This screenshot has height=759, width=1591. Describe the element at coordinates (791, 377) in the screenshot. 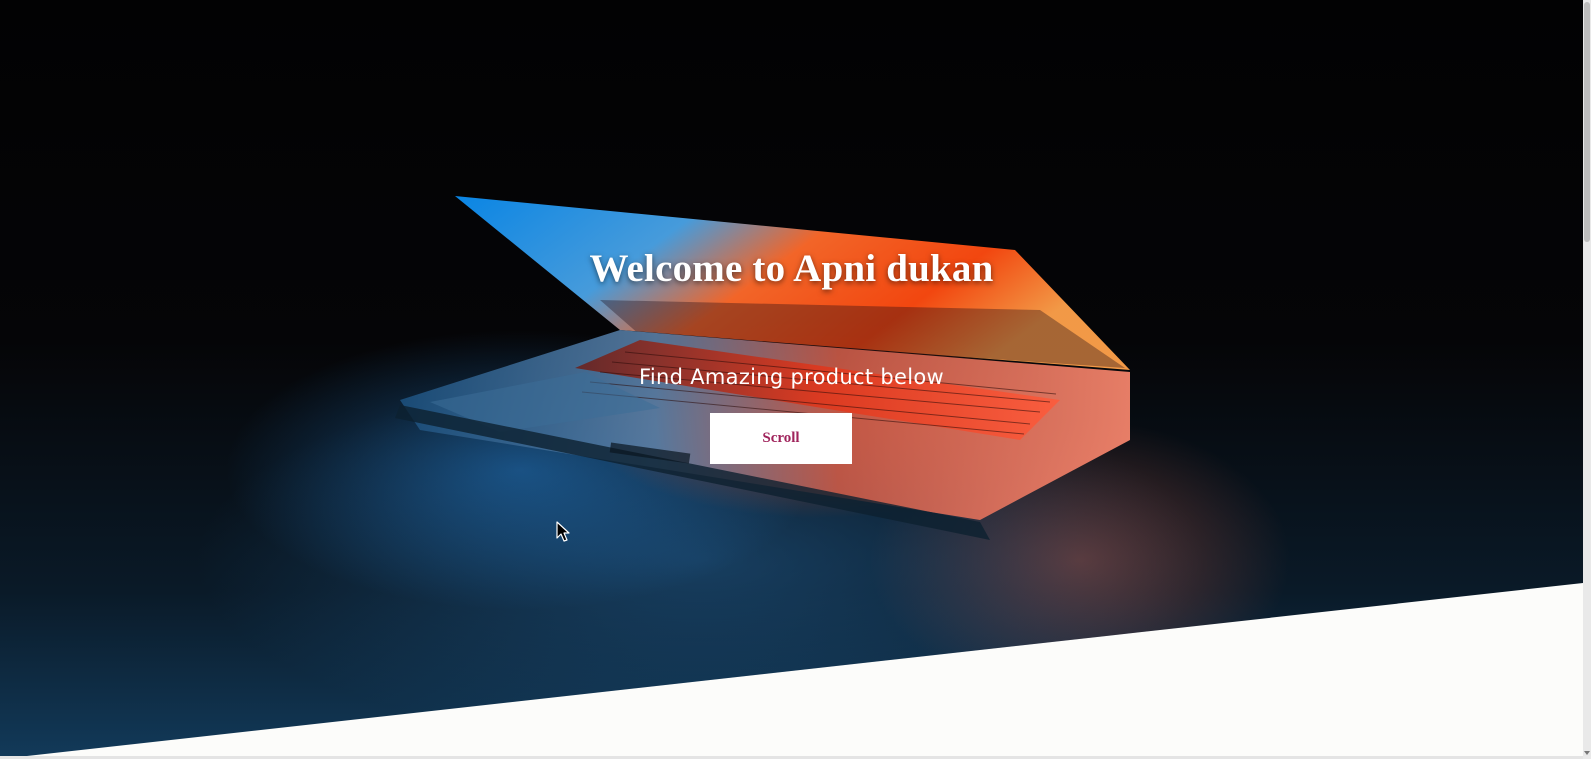

I see `hero-subtitle: Find Amazing product below` at that location.